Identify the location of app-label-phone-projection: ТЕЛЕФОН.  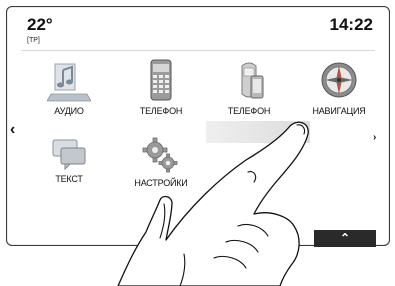
(249, 111).